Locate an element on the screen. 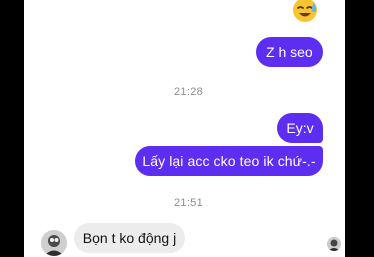  contact-avatar is located at coordinates (54, 243).